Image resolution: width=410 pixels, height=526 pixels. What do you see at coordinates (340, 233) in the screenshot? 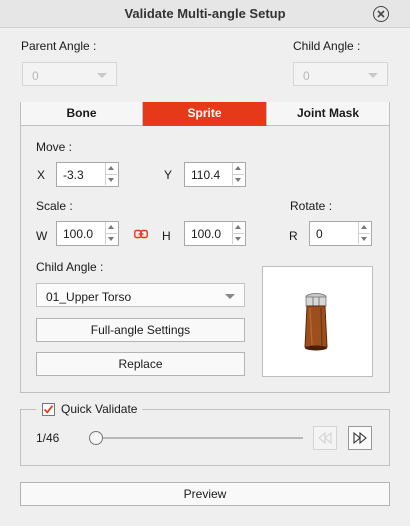
I see `rotate-r-input: 0` at bounding box center [340, 233].